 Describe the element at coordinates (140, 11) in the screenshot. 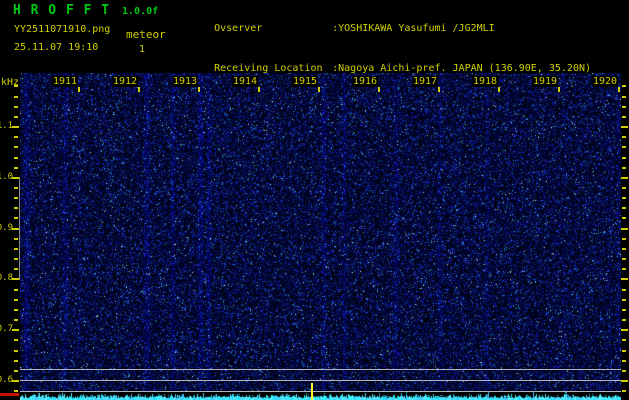

I see `version-label: 1.0.0f` at that location.